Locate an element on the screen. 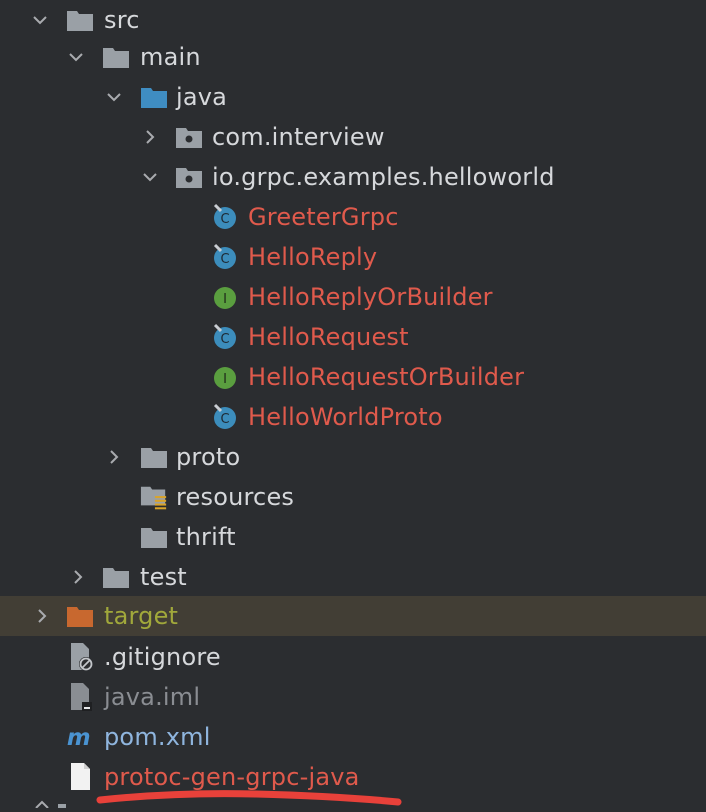 The image size is (706, 812). tree-node-target: target is located at coordinates (353, 616).